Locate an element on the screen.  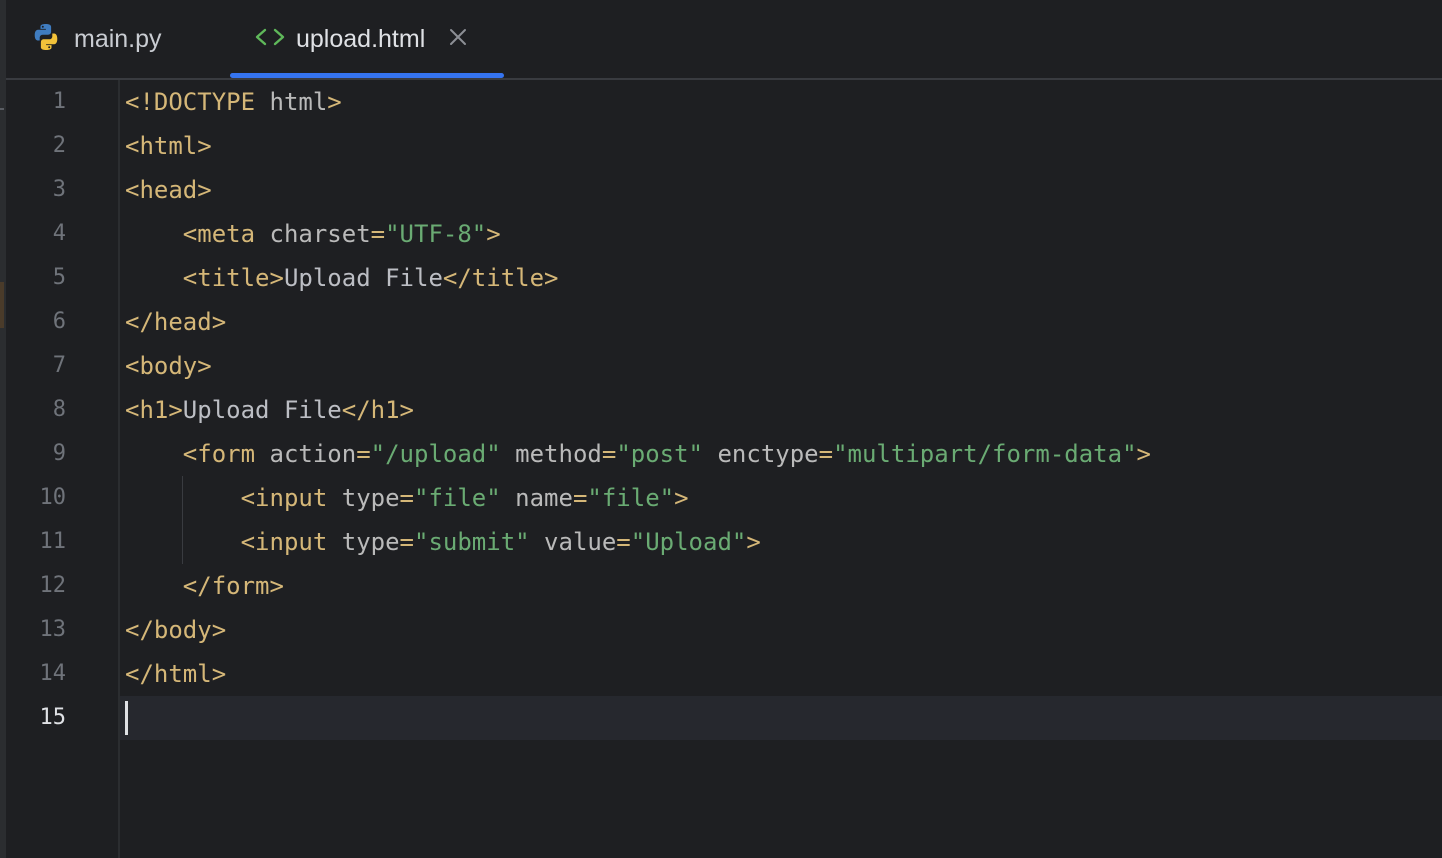
tab-main-py: main.py is located at coordinates (96, 39).